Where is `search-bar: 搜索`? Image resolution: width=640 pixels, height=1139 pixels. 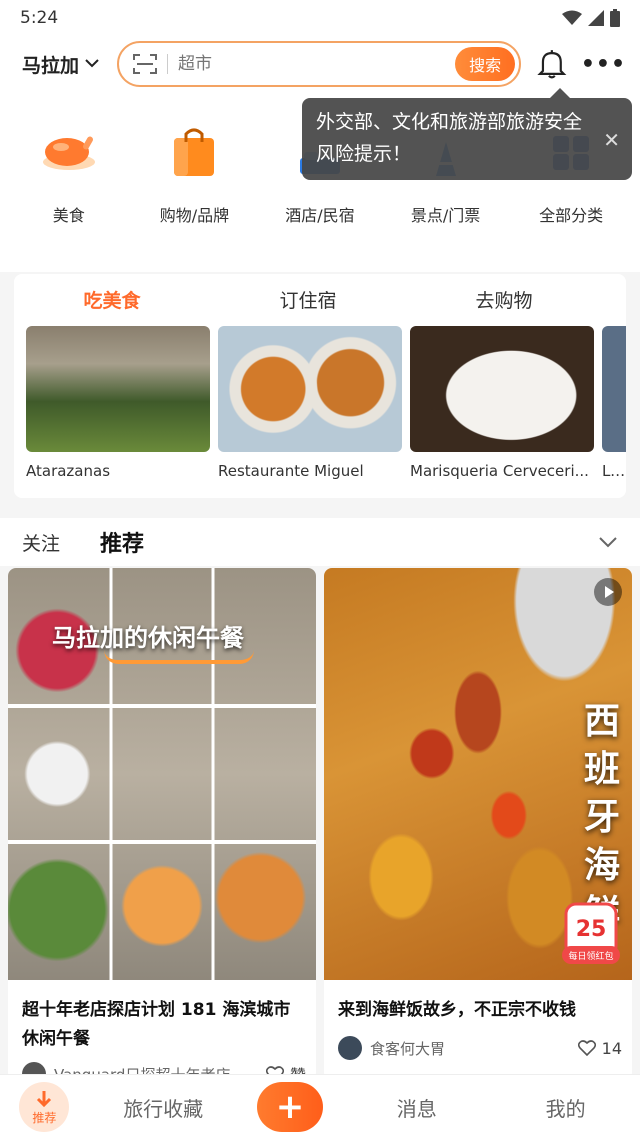 search-bar: 搜索 is located at coordinates (319, 64).